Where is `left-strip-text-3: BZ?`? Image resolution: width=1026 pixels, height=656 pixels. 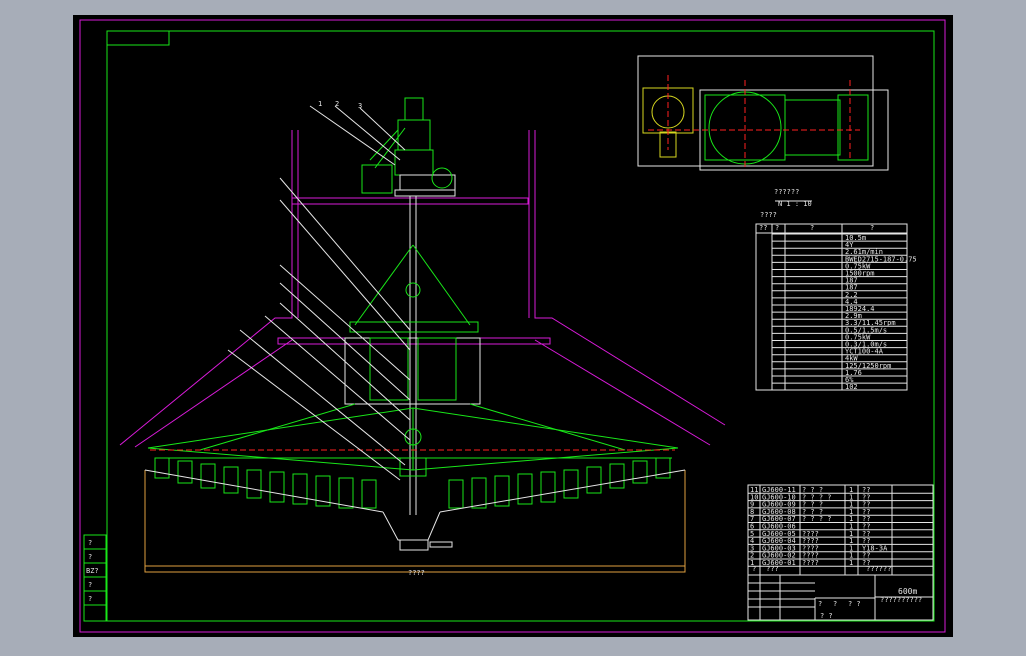
left-strip-text-3: BZ? is located at coordinates (92, 571).